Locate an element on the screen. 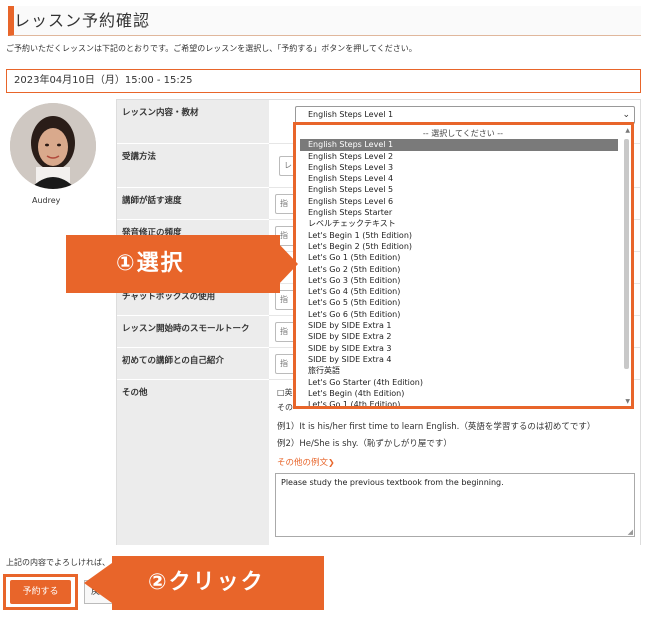  callout-click-text: ②クリック is located at coordinates (206, 582).